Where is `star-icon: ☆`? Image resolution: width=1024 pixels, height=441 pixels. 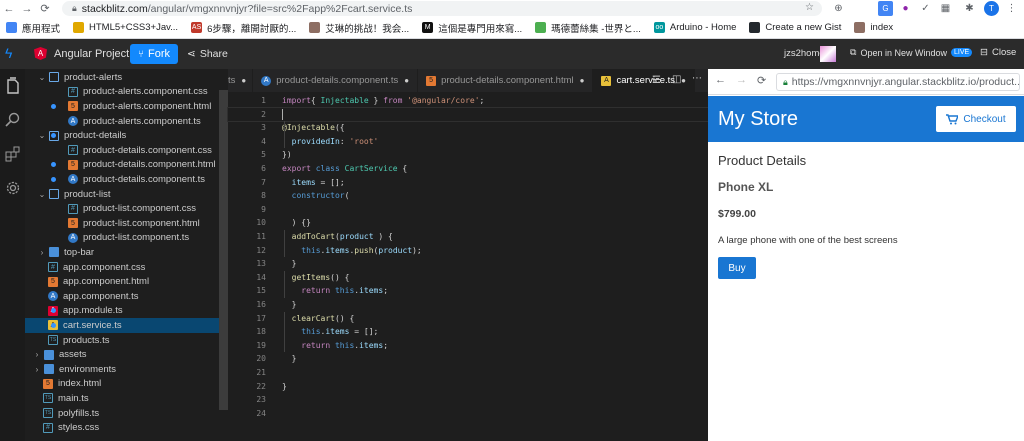 star-icon: ☆ is located at coordinates (809, 7).